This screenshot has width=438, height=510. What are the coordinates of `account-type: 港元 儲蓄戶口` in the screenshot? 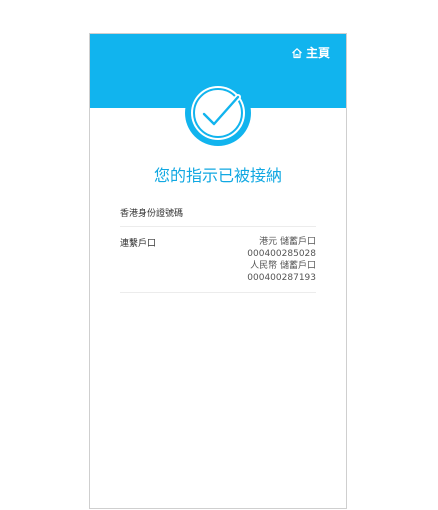 It's located at (287, 242).